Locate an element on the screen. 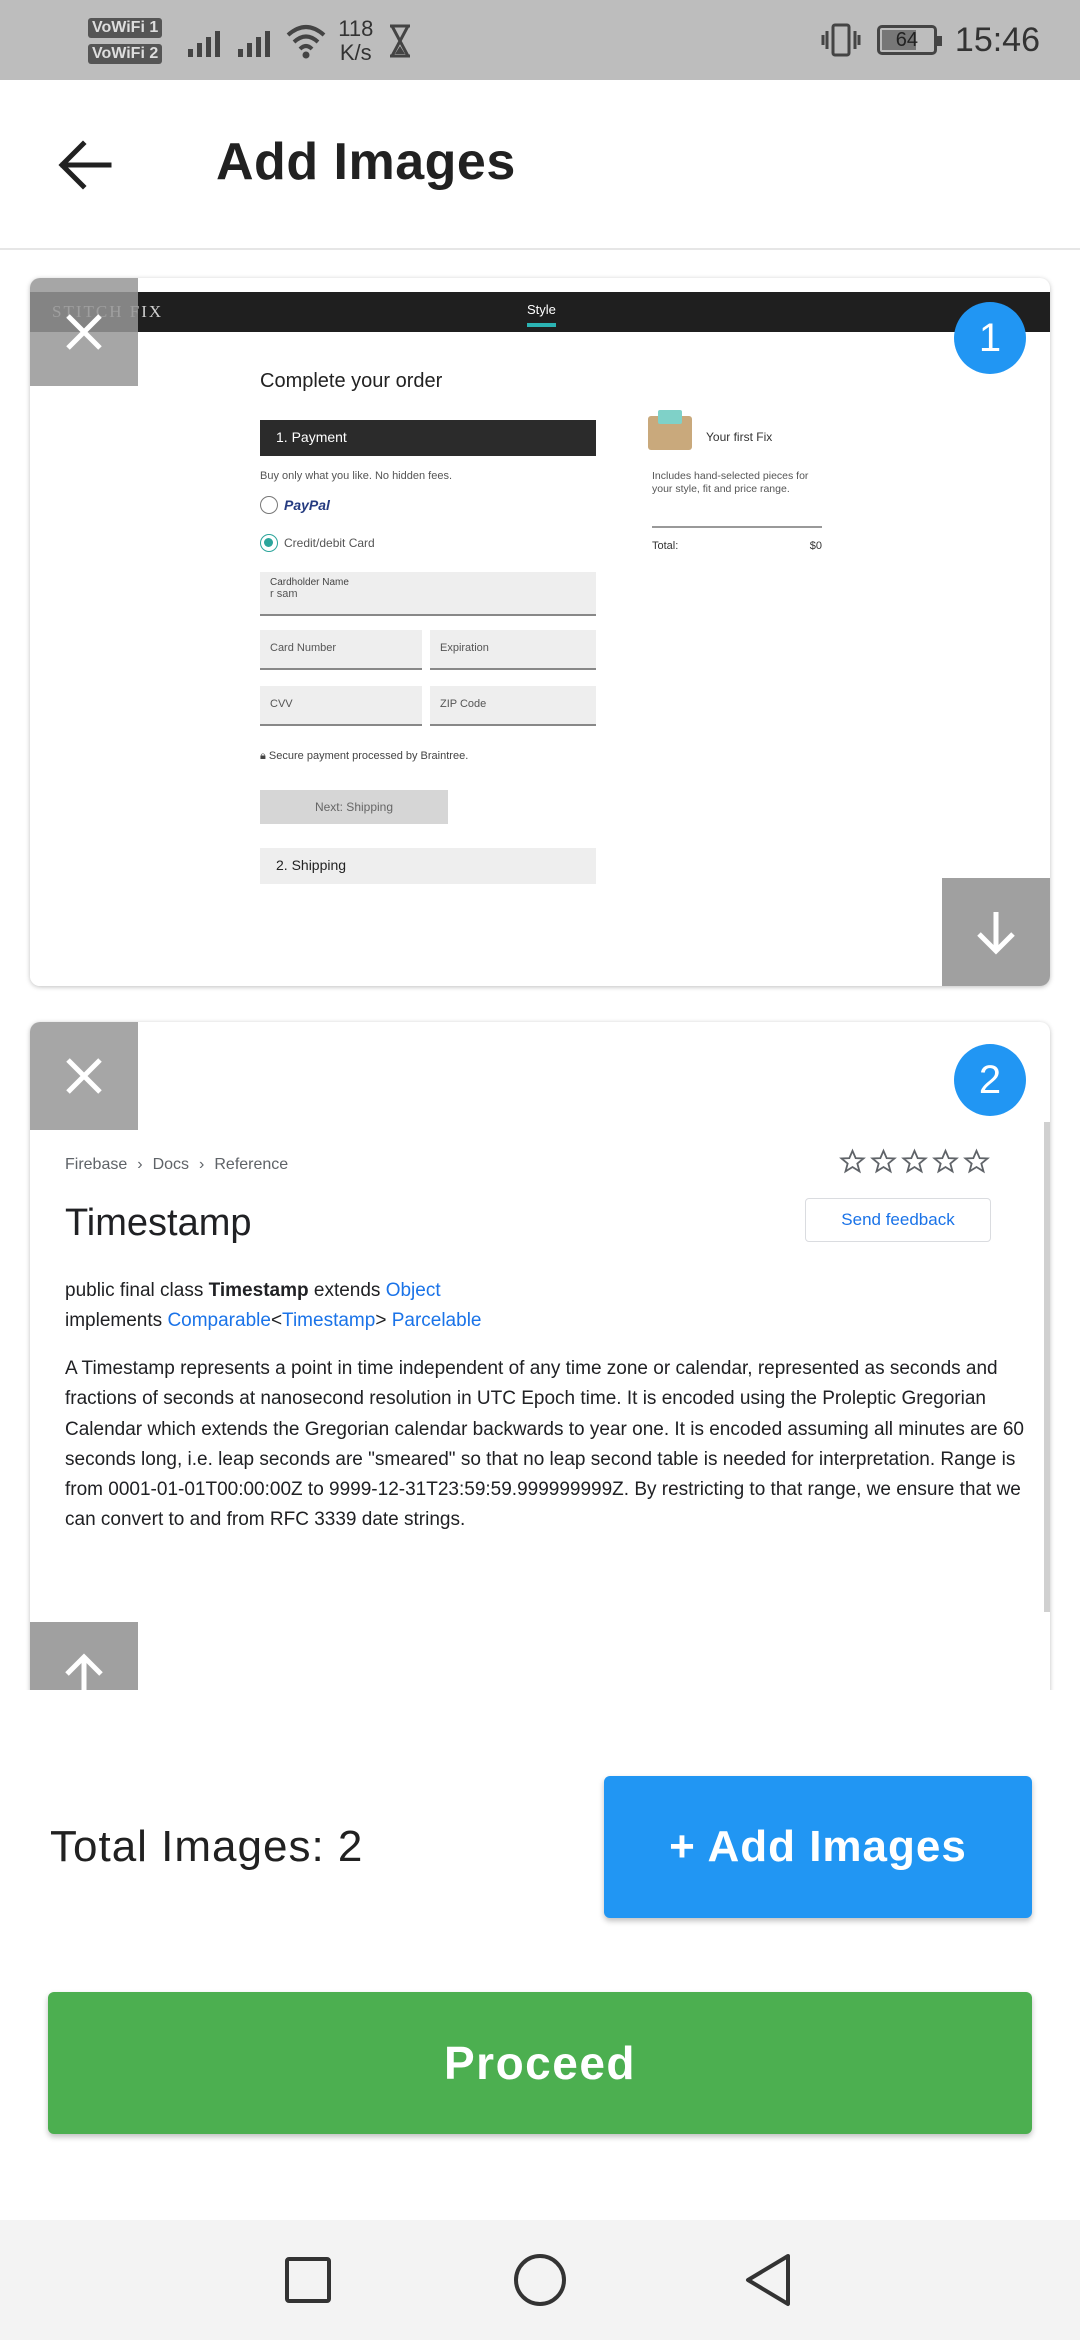 Image resolution: width=1080 pixels, height=2340 pixels. paypal-label: PayPal is located at coordinates (307, 505).